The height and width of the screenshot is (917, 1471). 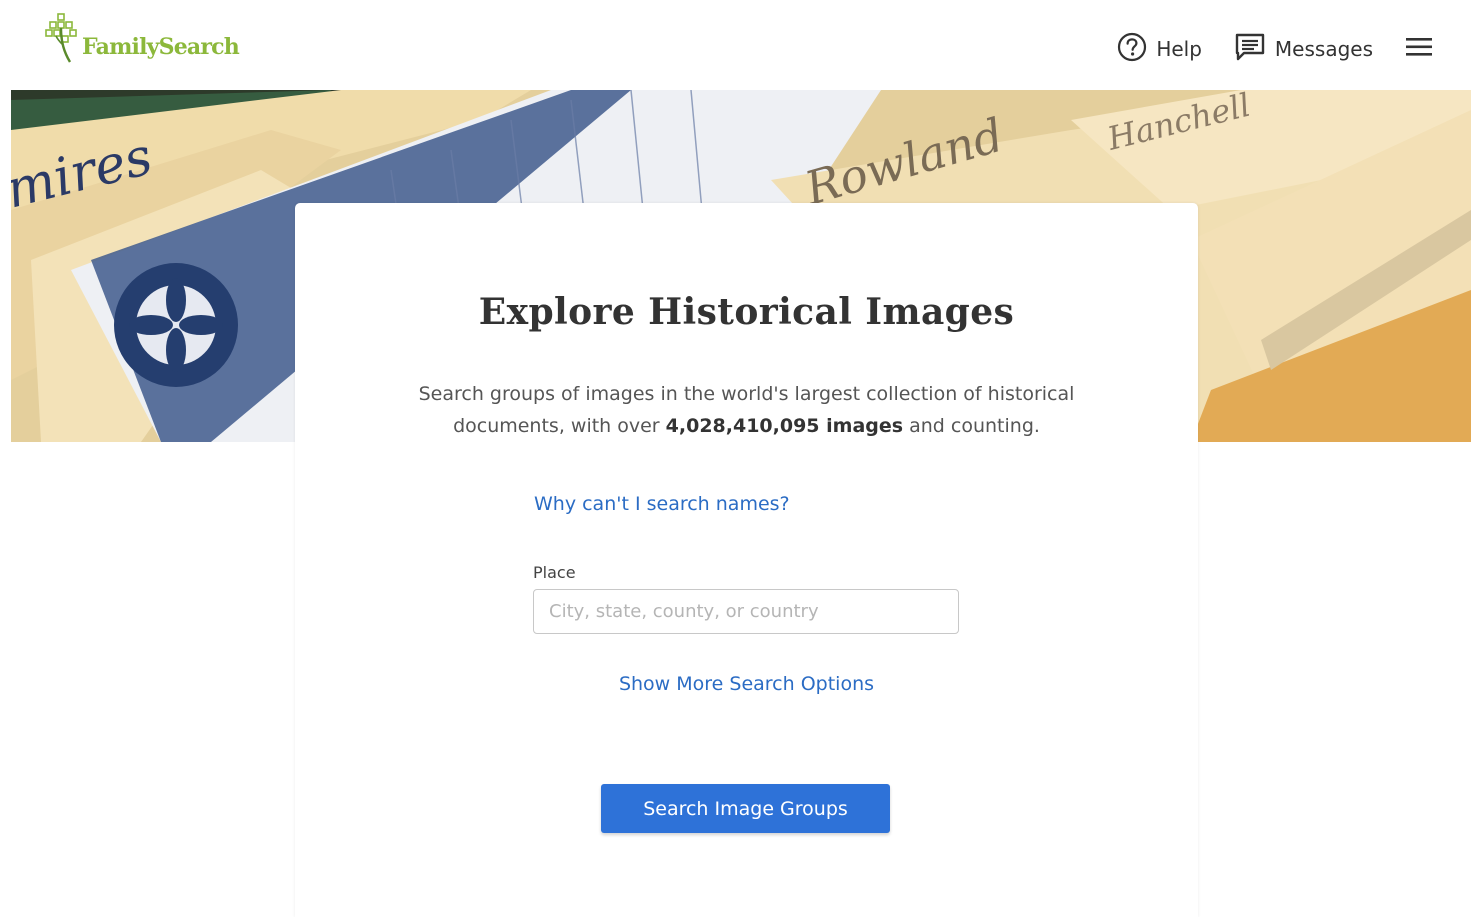 What do you see at coordinates (746, 684) in the screenshot?
I see `show-more-search-options-link: Show More Search Options` at bounding box center [746, 684].